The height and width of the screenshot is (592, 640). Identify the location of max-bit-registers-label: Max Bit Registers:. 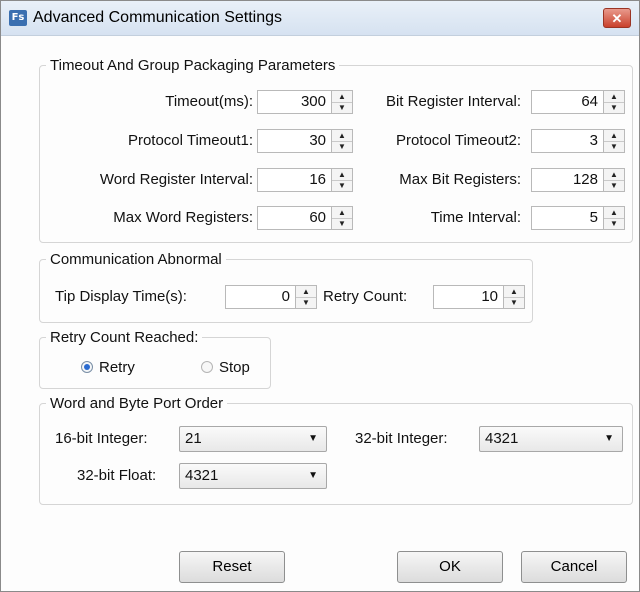
(460, 179).